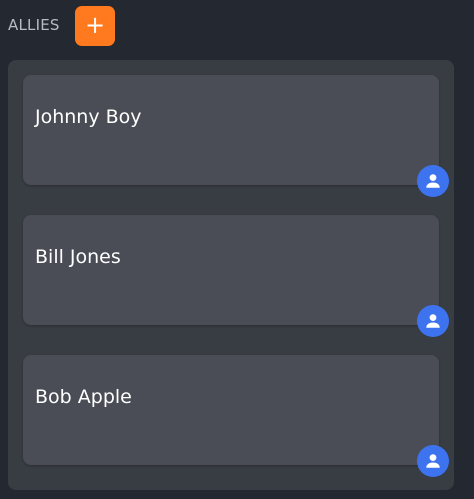  Describe the element at coordinates (83, 397) in the screenshot. I see `ally-name: Bob Apple` at that location.